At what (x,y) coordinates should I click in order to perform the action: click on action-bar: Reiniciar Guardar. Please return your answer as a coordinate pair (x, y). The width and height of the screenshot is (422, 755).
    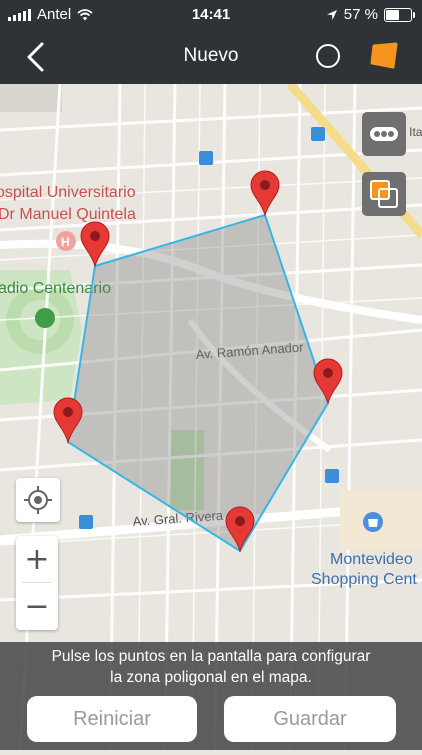
    Looking at the image, I should click on (211, 721).